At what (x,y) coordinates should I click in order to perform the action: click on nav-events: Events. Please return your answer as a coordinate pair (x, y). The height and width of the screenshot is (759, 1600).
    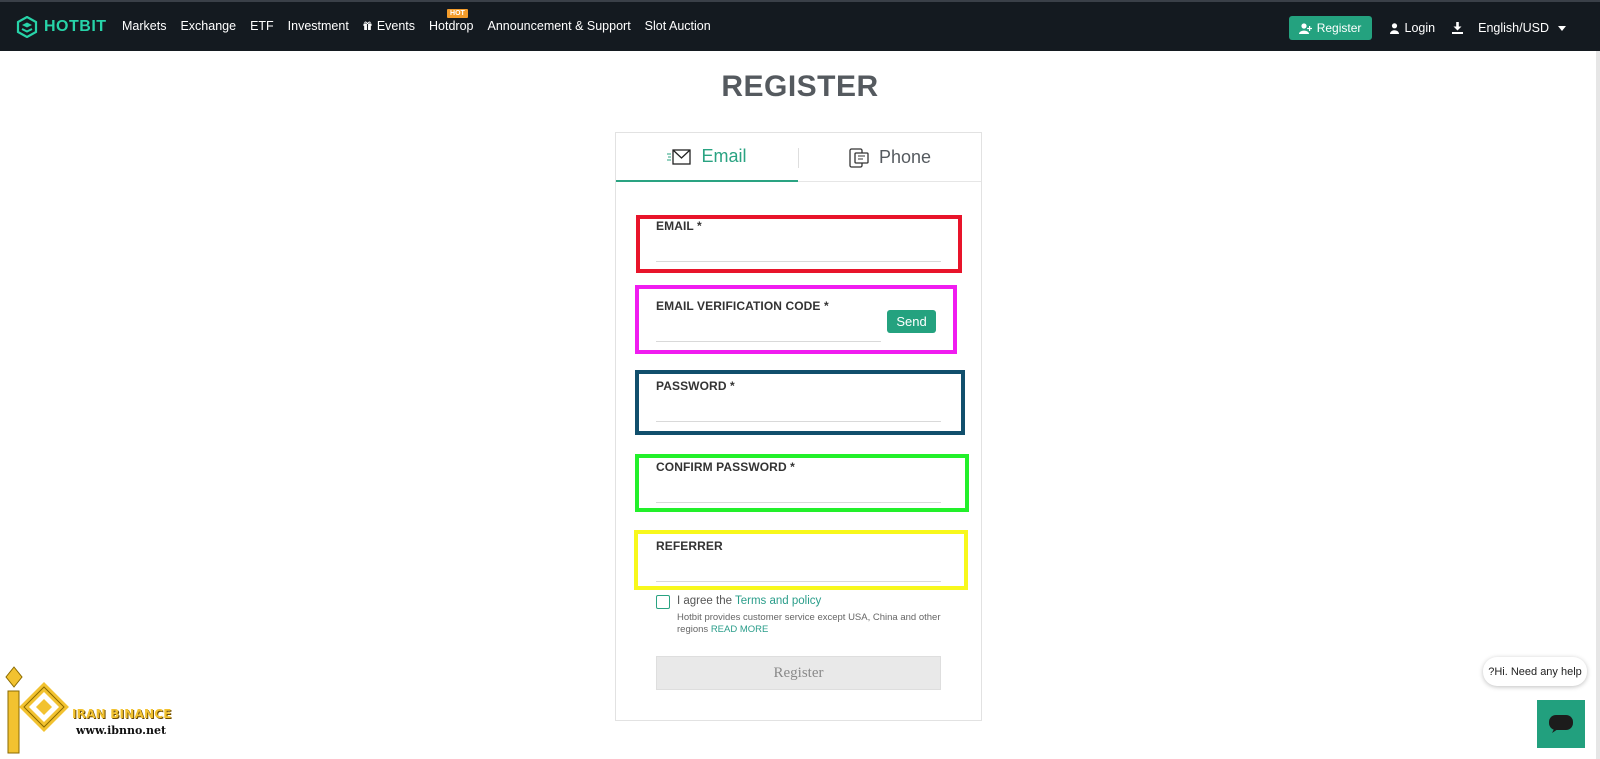
    Looking at the image, I should click on (389, 26).